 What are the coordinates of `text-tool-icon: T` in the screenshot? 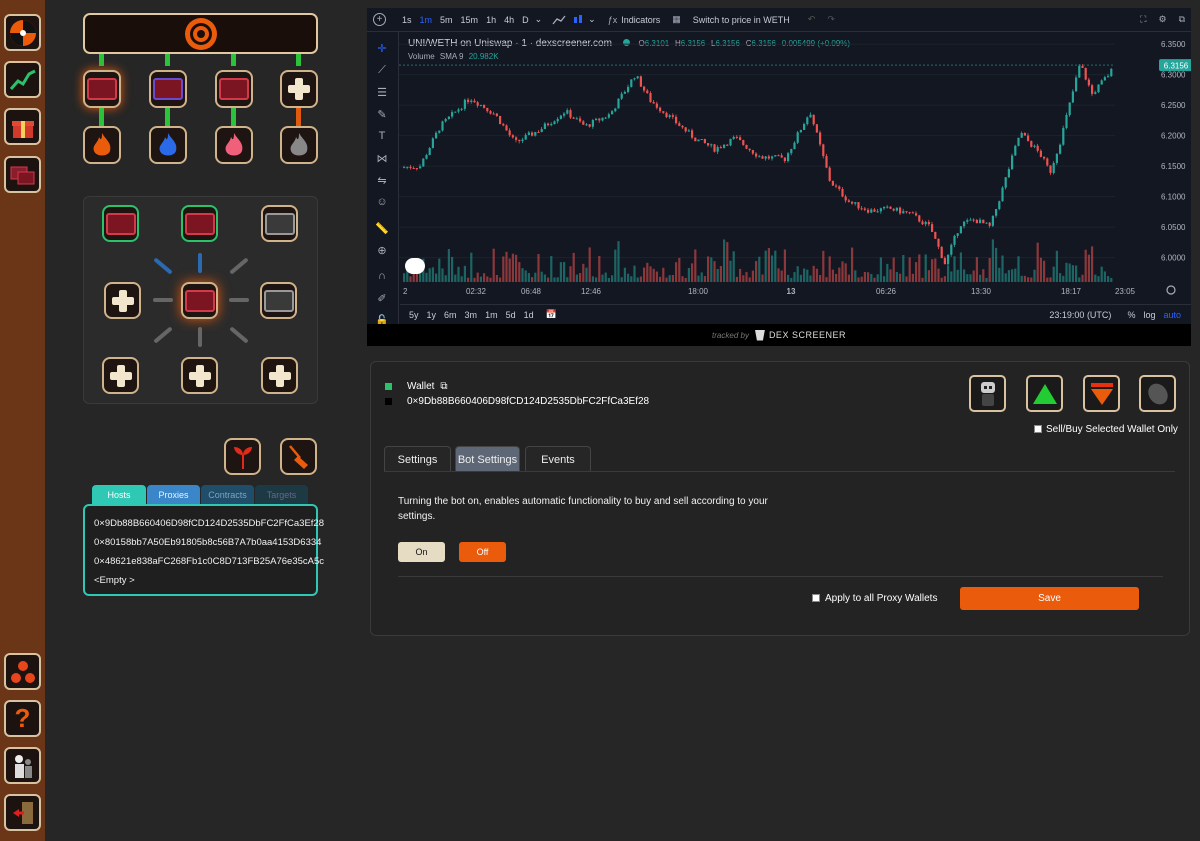 It's located at (382, 137).